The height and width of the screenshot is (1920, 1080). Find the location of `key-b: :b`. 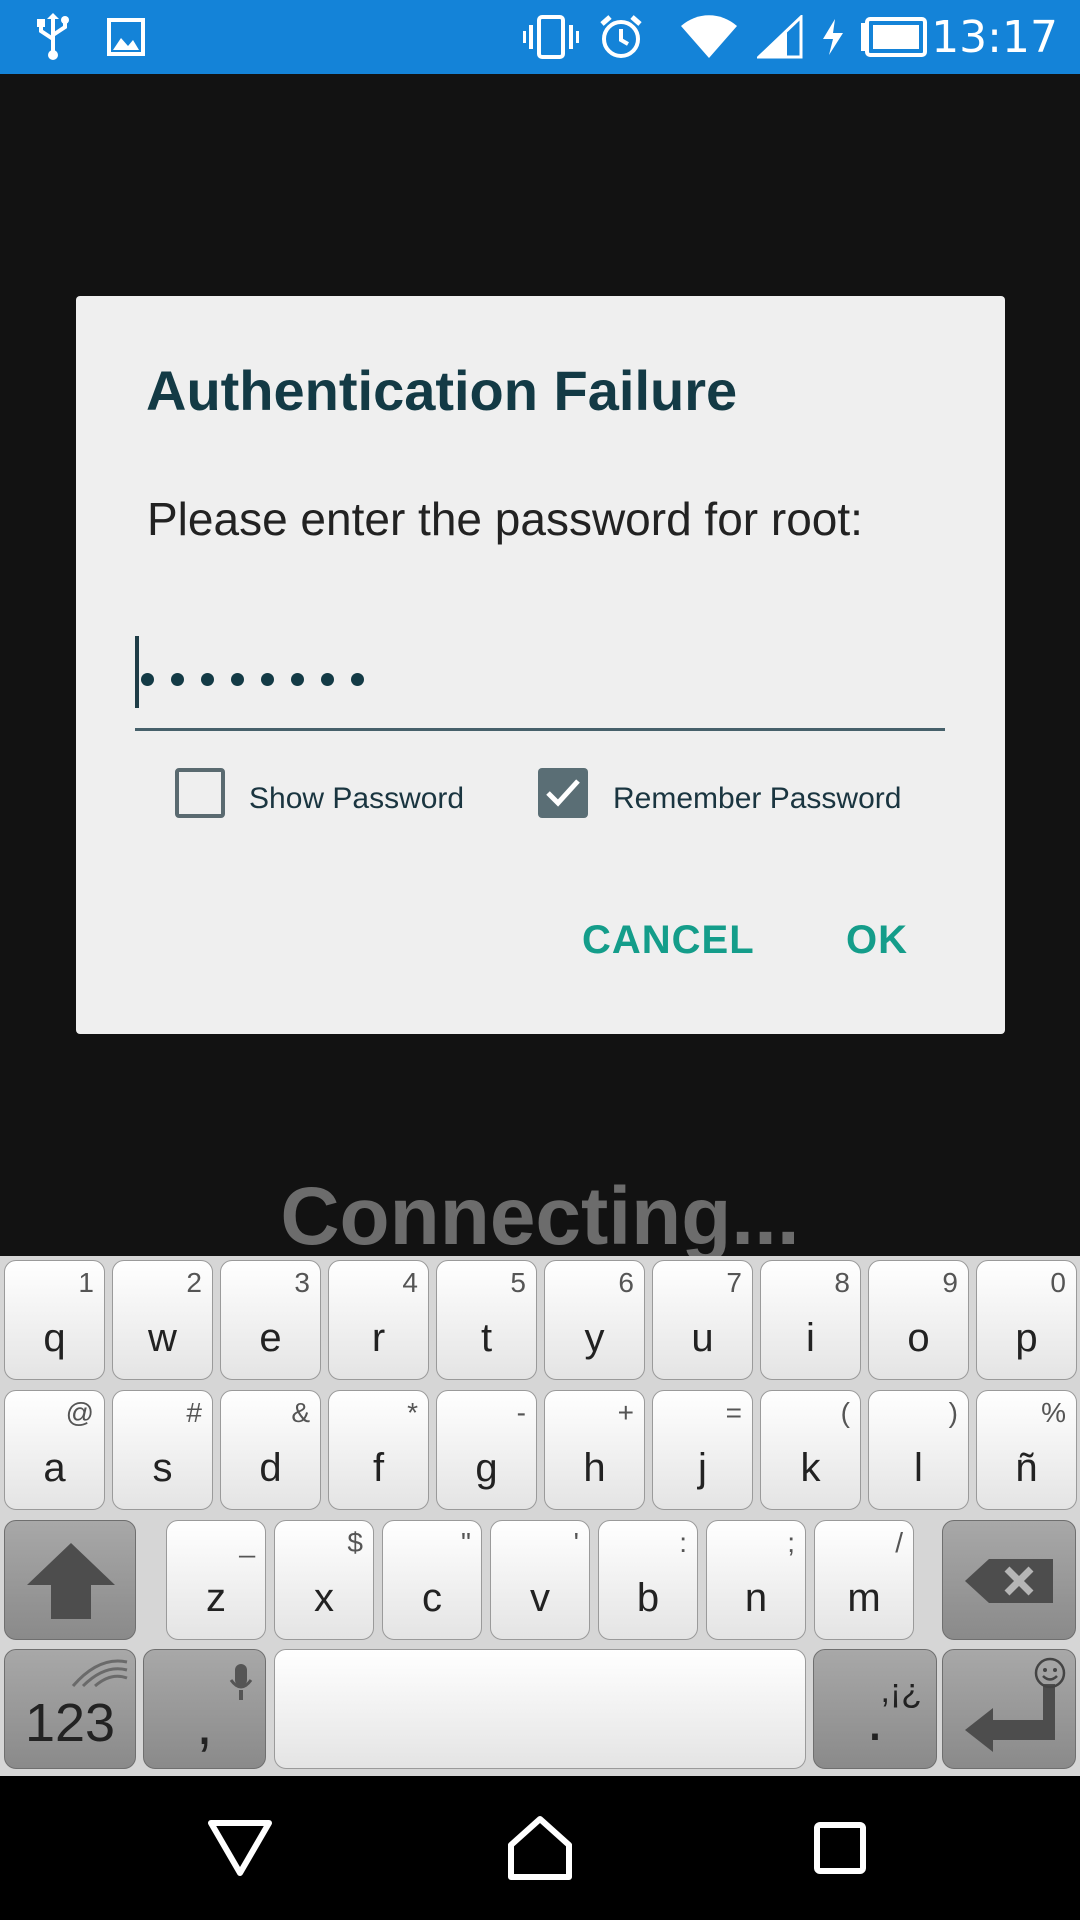

key-b: :b is located at coordinates (648, 1580).